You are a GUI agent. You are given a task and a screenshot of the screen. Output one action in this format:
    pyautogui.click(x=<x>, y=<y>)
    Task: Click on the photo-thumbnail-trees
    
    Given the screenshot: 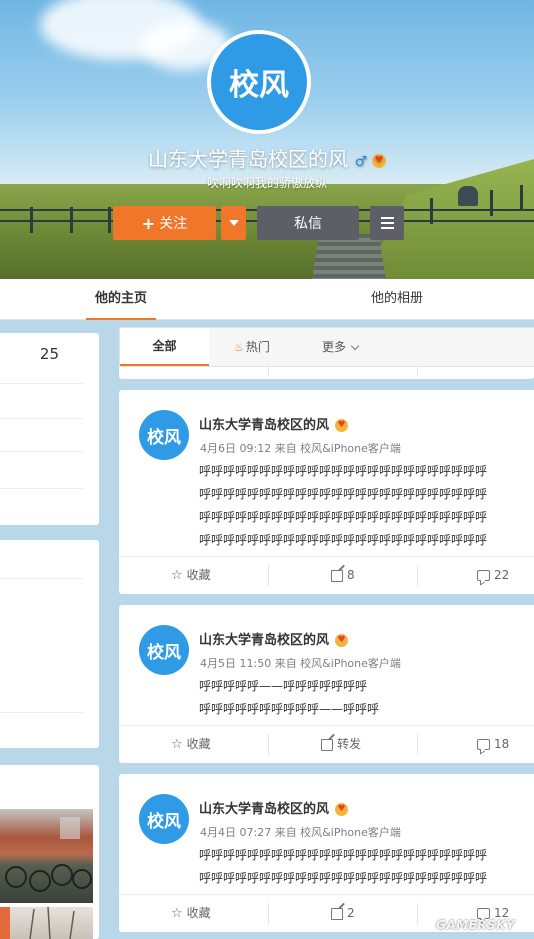 What is the action you would take?
    pyautogui.click(x=46, y=923)
    